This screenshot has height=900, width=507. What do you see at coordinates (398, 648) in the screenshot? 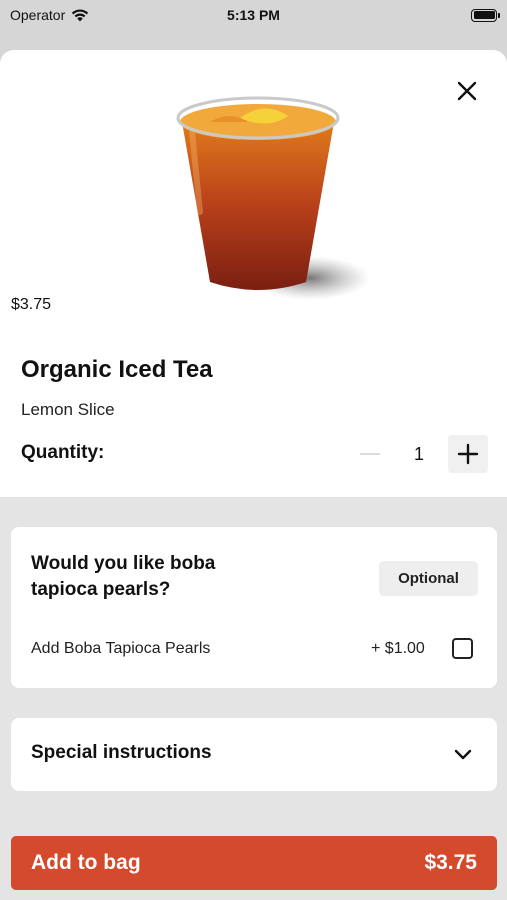
I see `boba-option-price: + $1.00` at bounding box center [398, 648].